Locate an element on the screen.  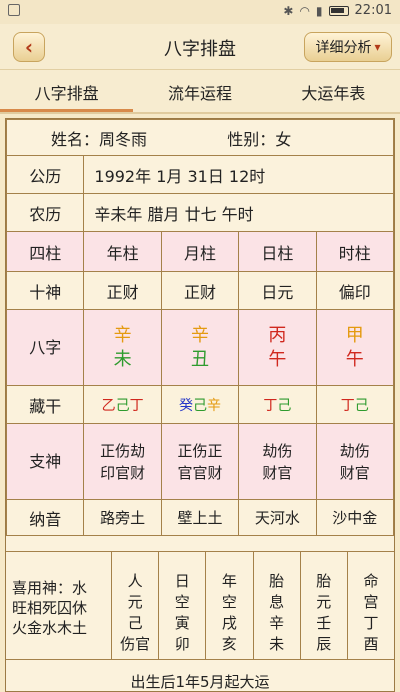
col-text: 辛 is located at coordinates (277, 623).